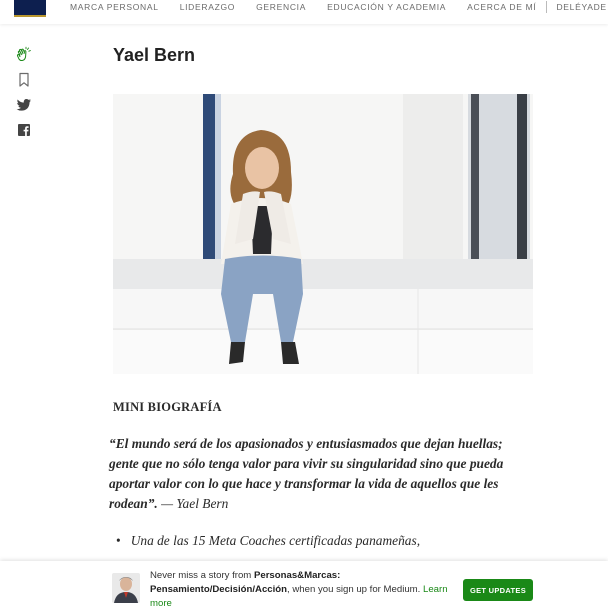  I want to click on section-title: MINI BIOGRAFÍA, so click(167, 407).